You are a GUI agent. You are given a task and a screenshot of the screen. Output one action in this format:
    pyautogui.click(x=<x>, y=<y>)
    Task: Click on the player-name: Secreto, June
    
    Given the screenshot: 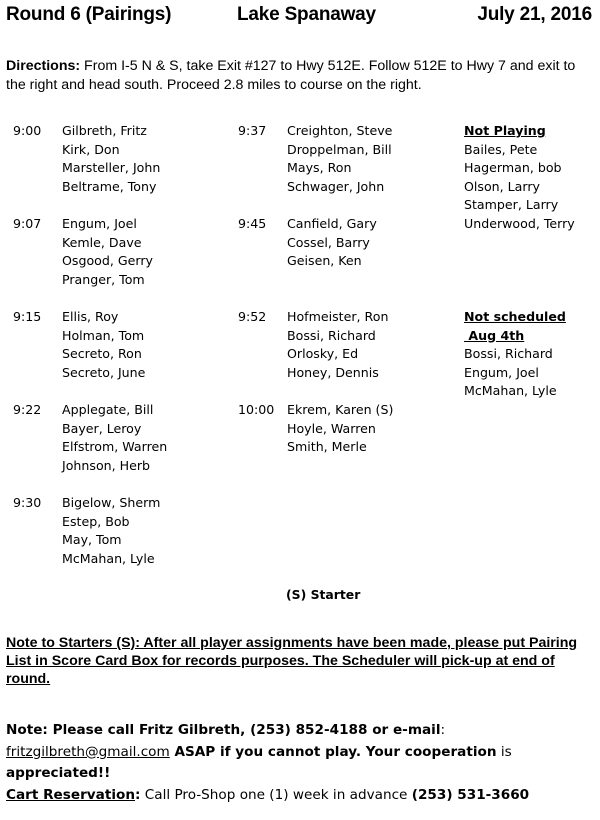 What is the action you would take?
    pyautogui.click(x=104, y=372)
    